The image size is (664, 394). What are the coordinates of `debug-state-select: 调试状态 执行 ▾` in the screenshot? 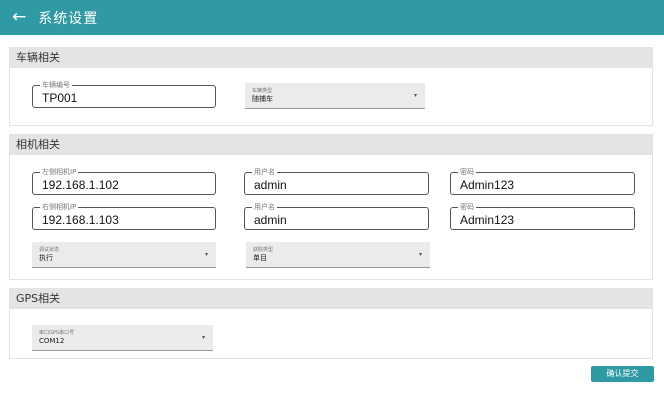 It's located at (124, 255).